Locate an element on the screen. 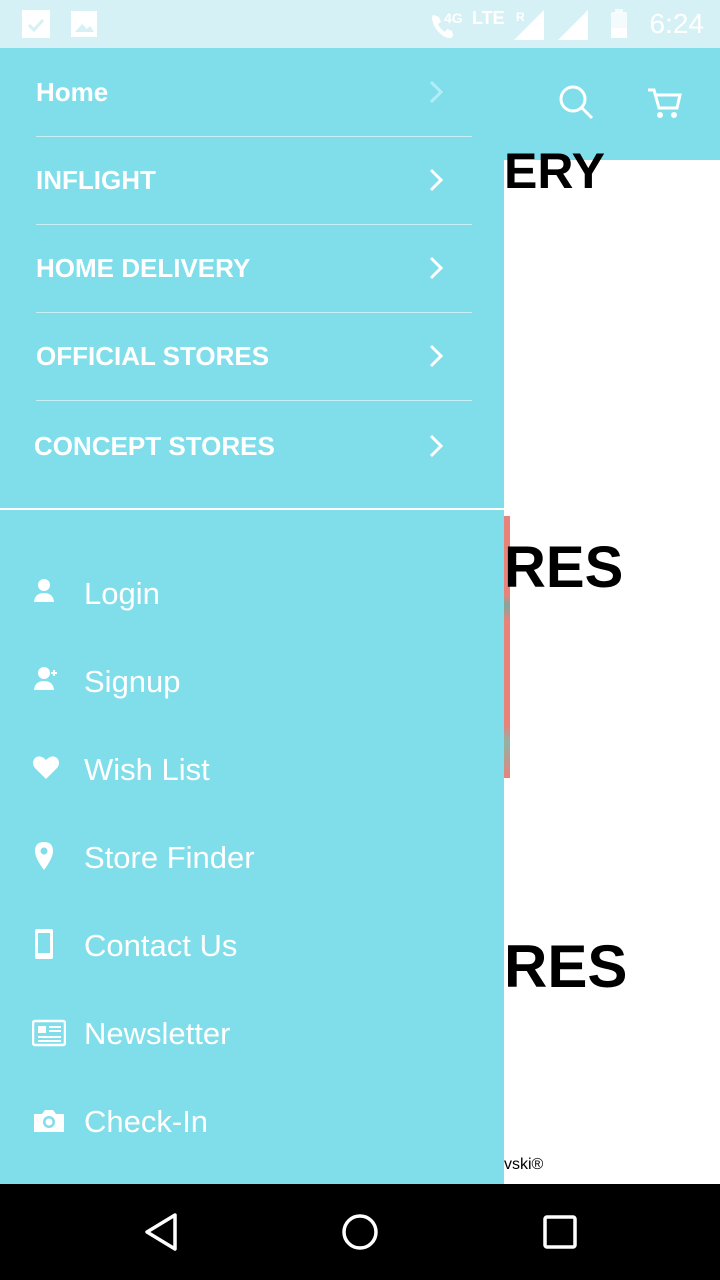  map-pin-icon is located at coordinates (44, 856).